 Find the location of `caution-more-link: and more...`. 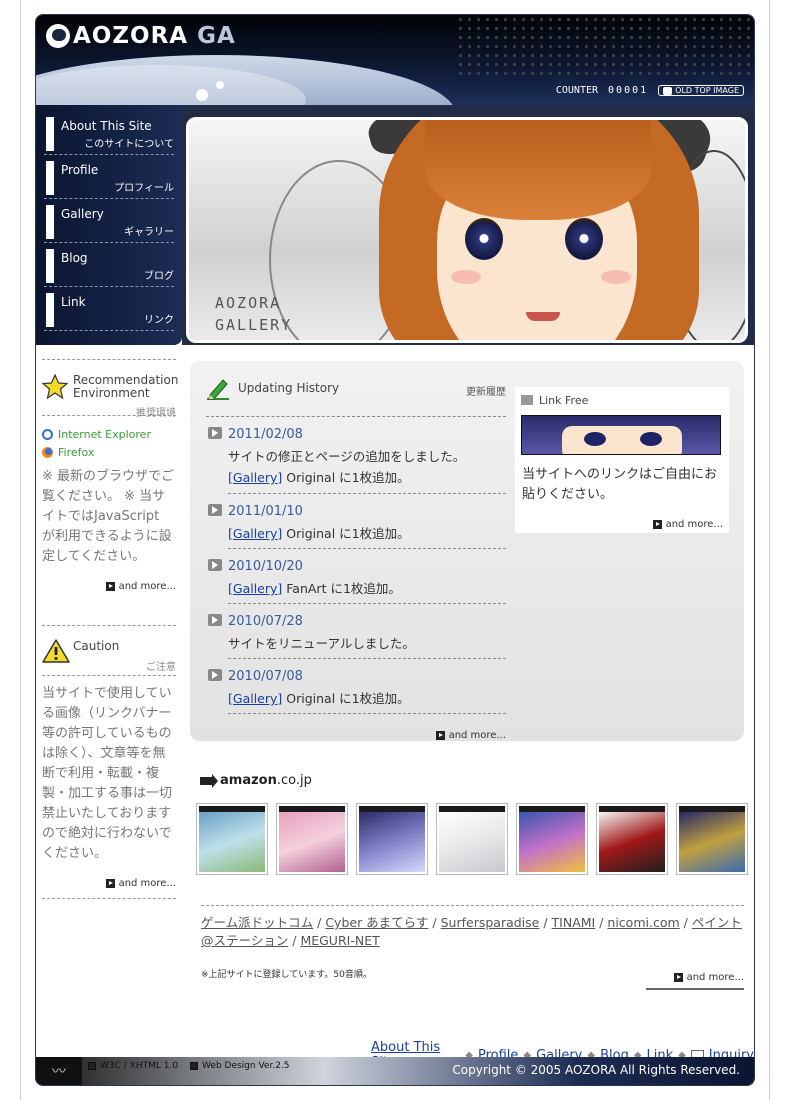

caution-more-link: and more... is located at coordinates (109, 883).